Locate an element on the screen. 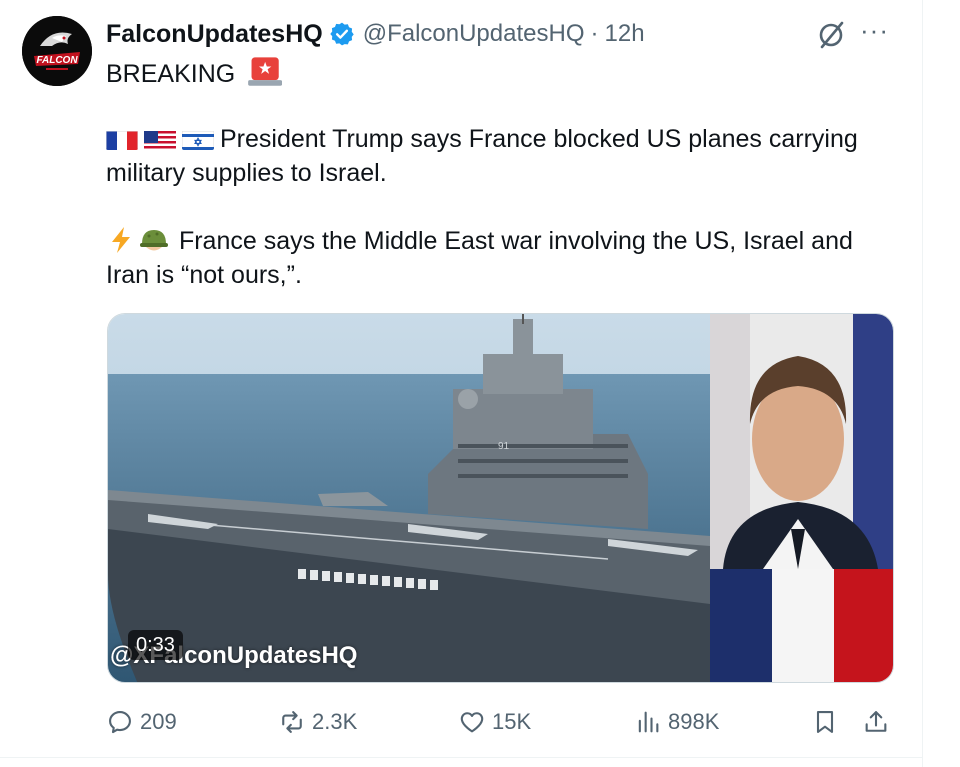 The height and width of the screenshot is (767, 960). breaking-line: BREAKING is located at coordinates (501, 72).